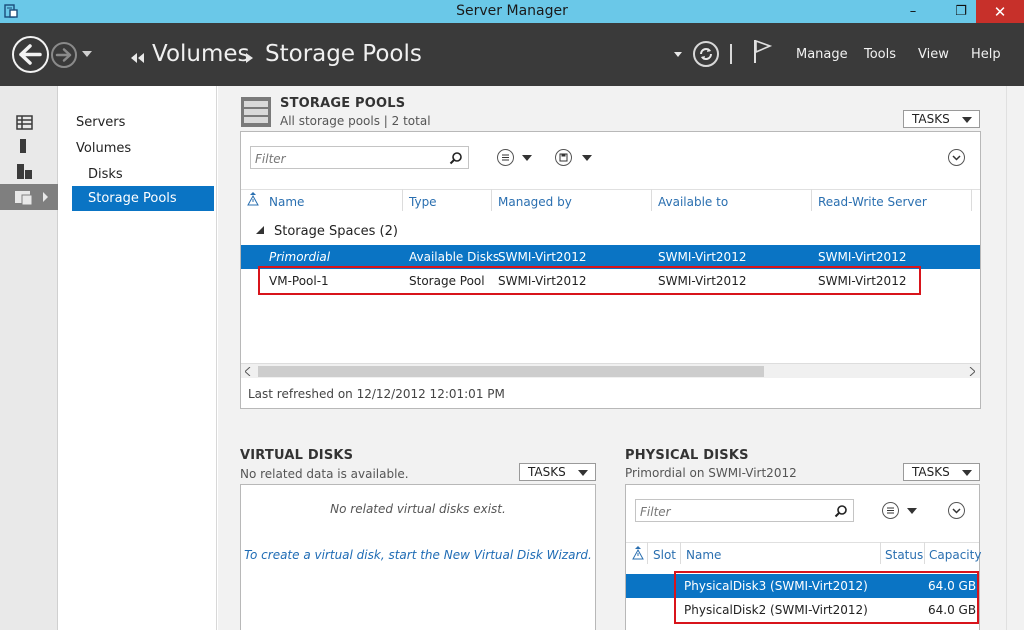 Image resolution: width=1024 pixels, height=630 pixels. What do you see at coordinates (933, 54) in the screenshot?
I see `menu-view: View` at bounding box center [933, 54].